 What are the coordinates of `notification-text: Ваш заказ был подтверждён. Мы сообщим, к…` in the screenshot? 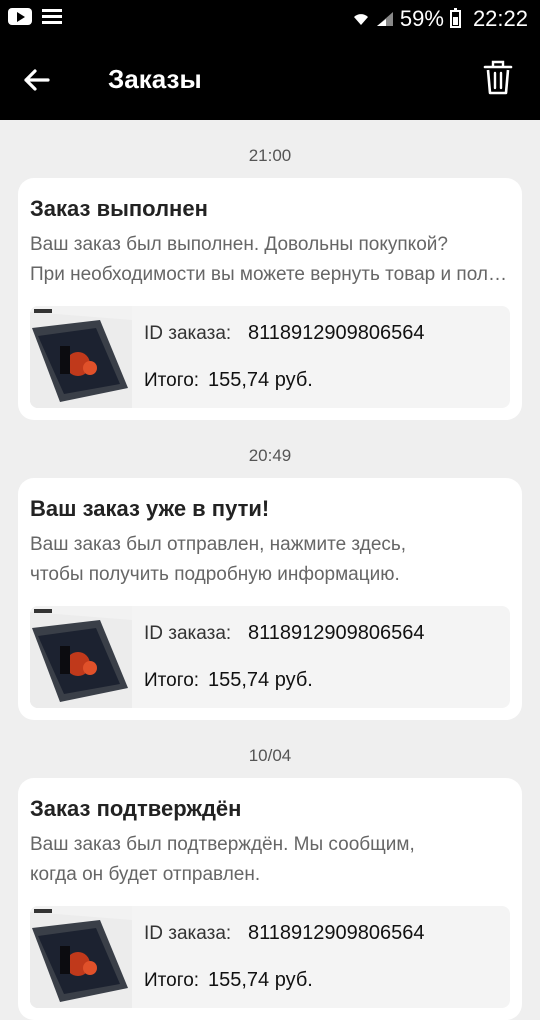 It's located at (270, 860).